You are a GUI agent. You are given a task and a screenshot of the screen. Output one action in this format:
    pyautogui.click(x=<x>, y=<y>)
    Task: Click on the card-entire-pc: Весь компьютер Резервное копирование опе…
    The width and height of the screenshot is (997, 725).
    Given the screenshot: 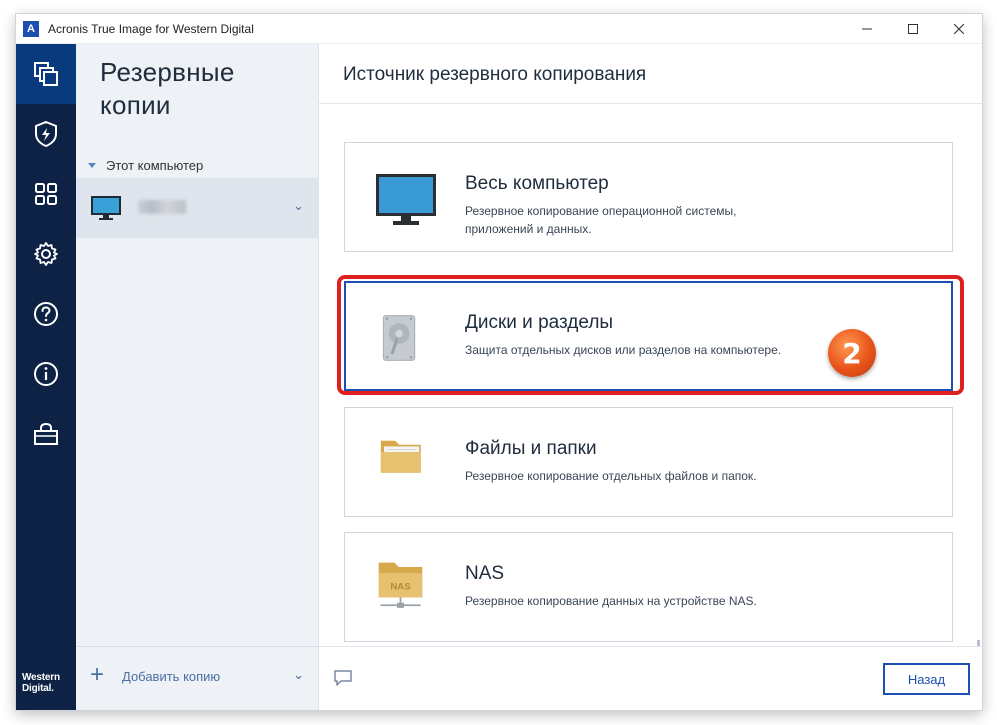 What is the action you would take?
    pyautogui.click(x=648, y=197)
    